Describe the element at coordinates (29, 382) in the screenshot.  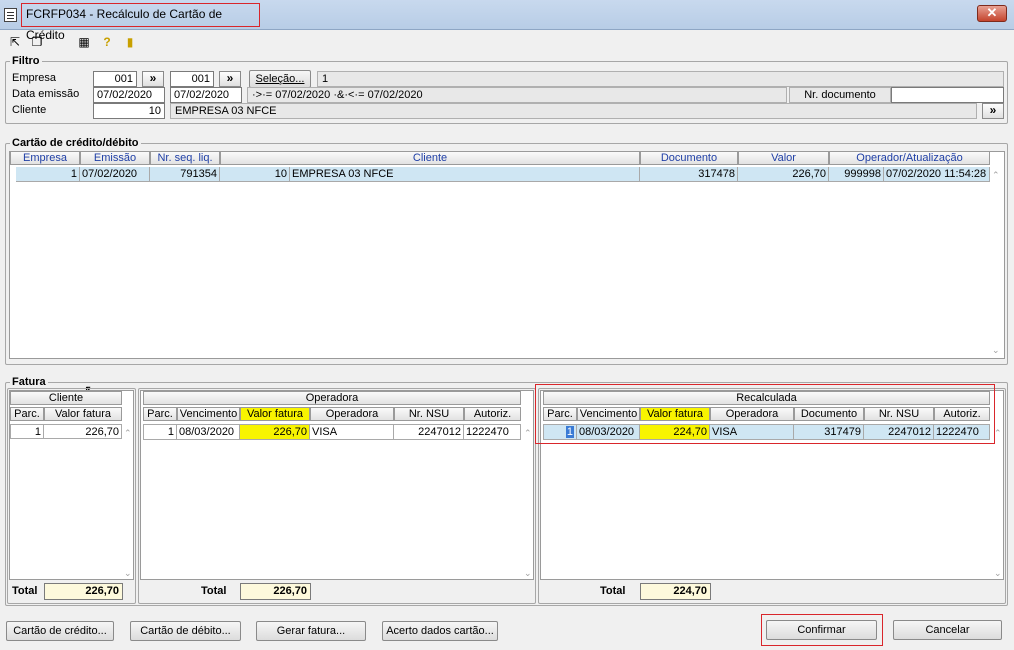
I see `fatura-title: Fatura` at that location.